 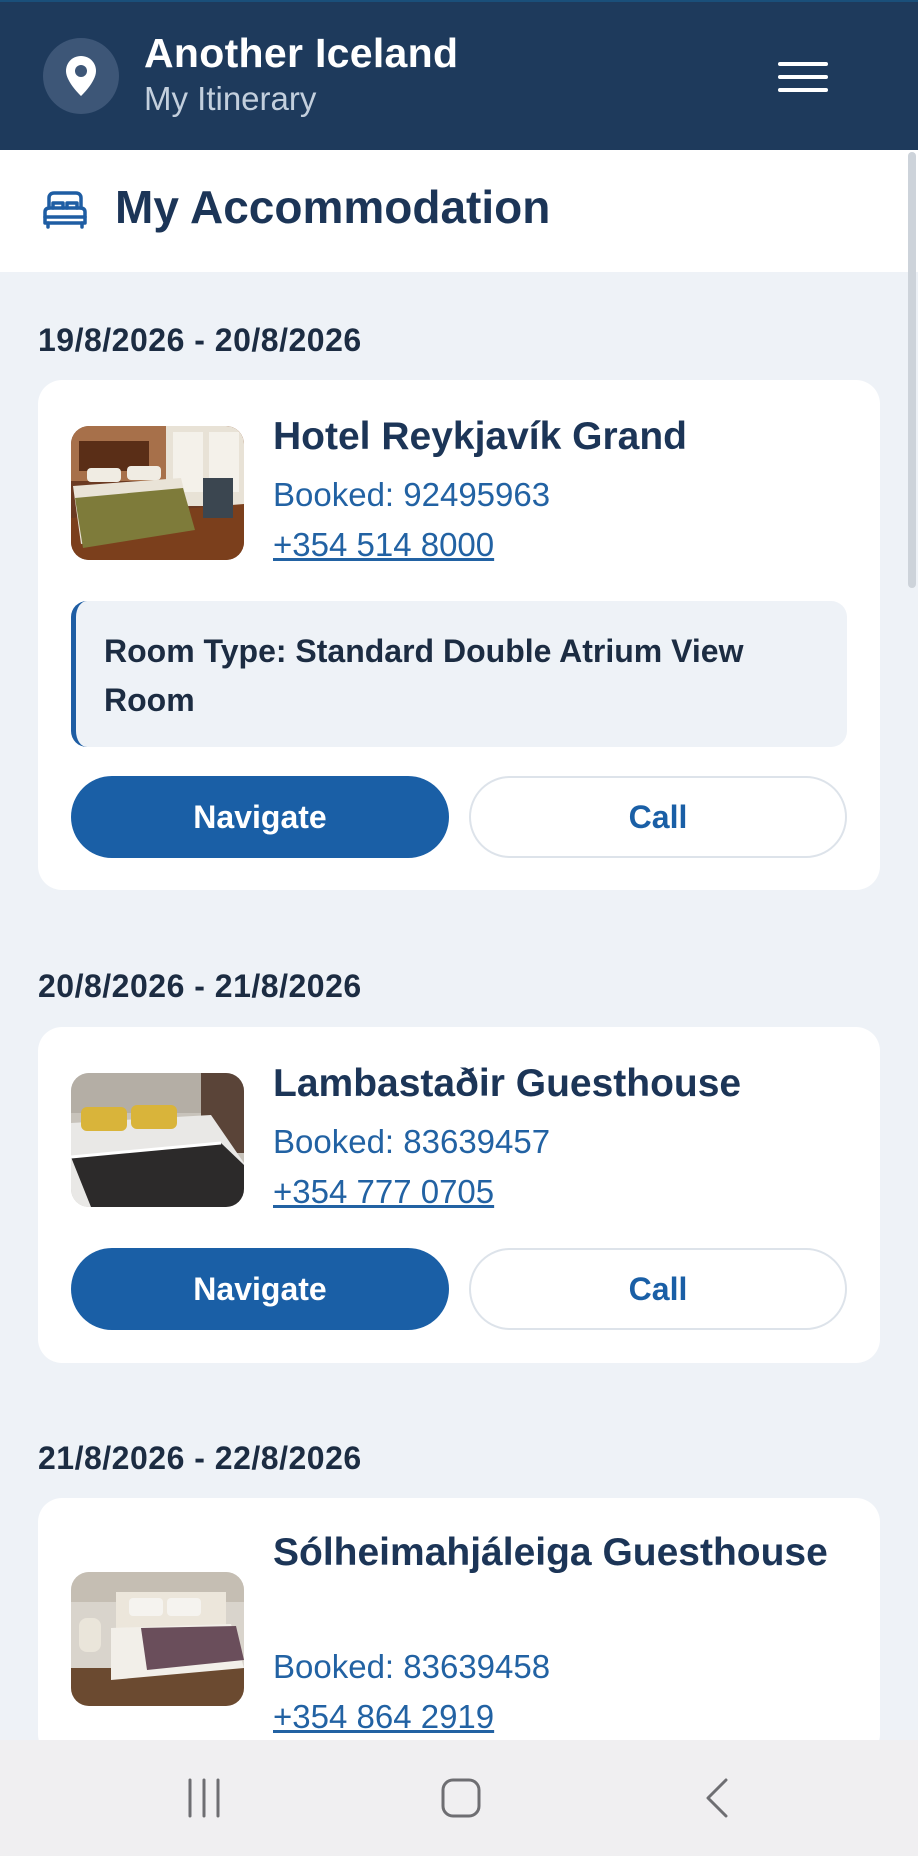 What do you see at coordinates (301, 53) in the screenshot?
I see `app-title: Another Iceland` at bounding box center [301, 53].